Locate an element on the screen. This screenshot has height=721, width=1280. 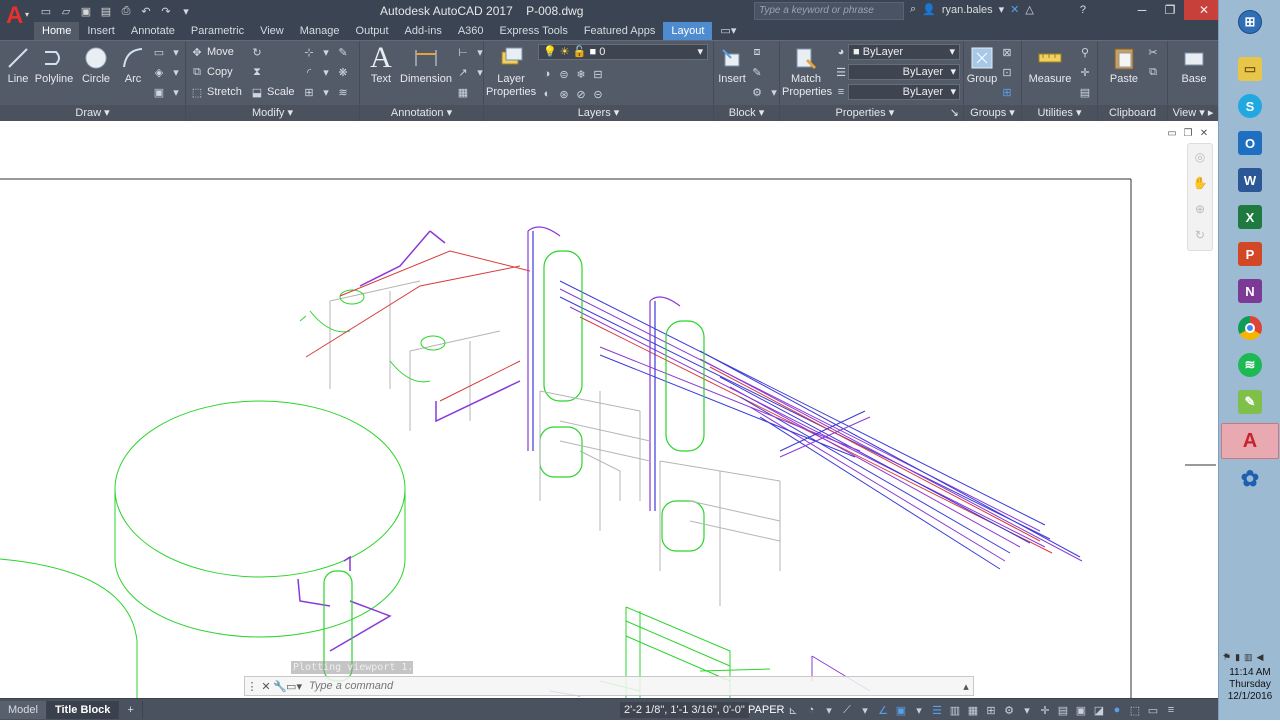
user-name: ryan.bales is located at coordinates (967, 10).